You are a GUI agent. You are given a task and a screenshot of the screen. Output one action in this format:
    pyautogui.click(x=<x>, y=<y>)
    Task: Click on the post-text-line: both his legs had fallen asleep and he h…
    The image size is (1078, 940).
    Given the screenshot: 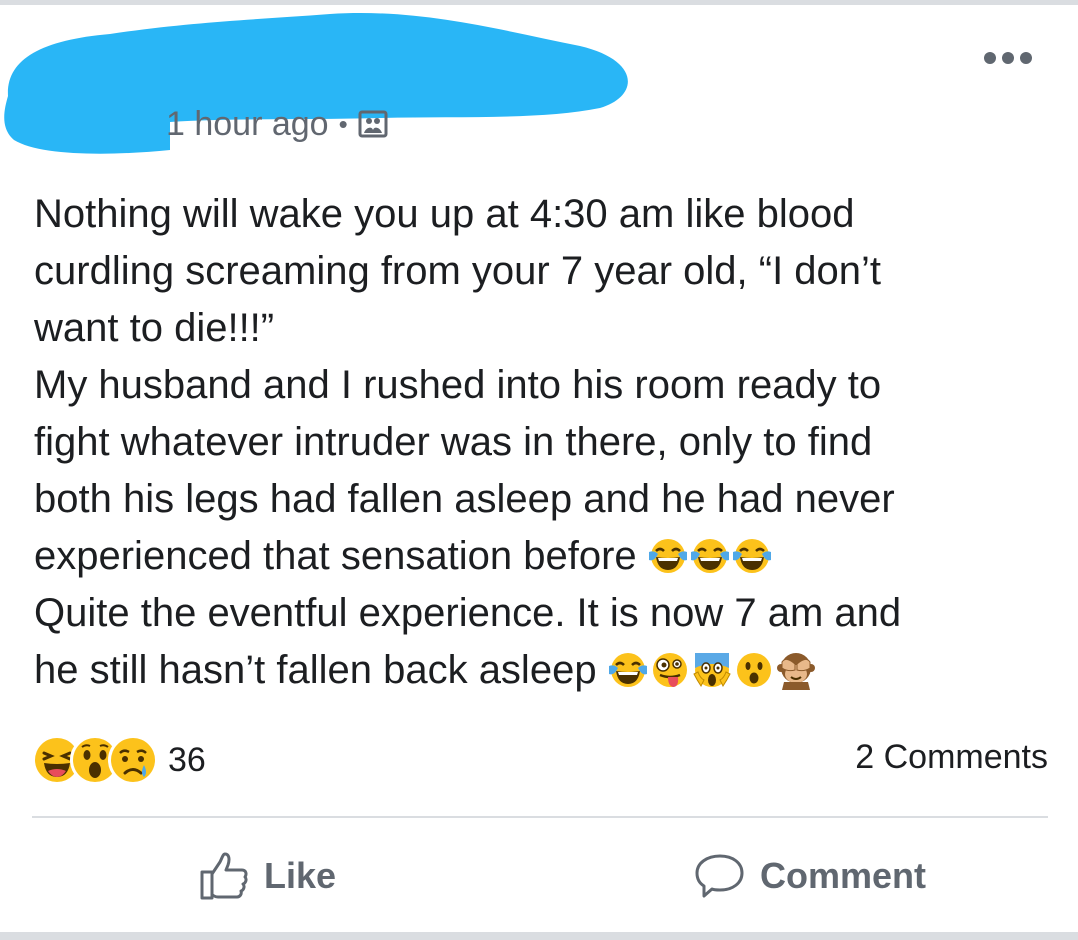 What is the action you would take?
    pyautogui.click(x=539, y=499)
    